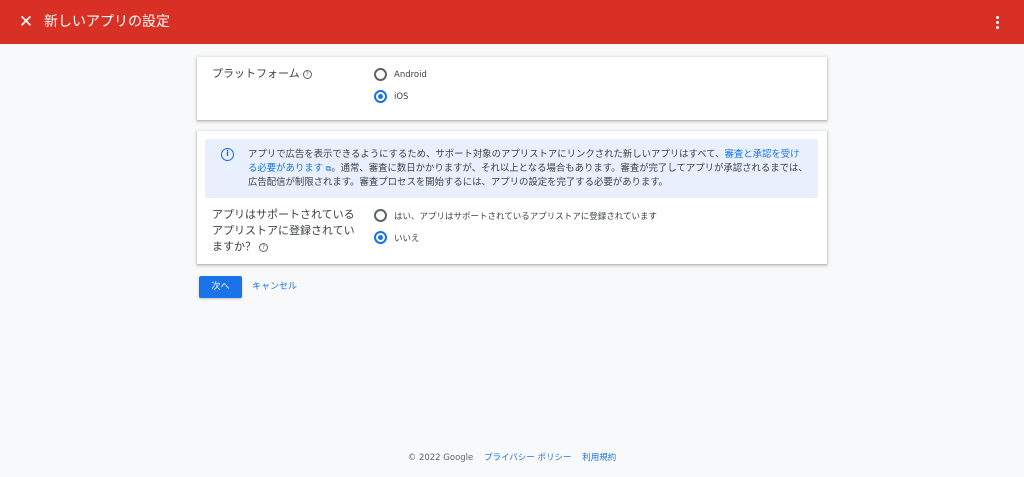 The height and width of the screenshot is (477, 1024). I want to click on more-vert-icon, so click(997, 22).